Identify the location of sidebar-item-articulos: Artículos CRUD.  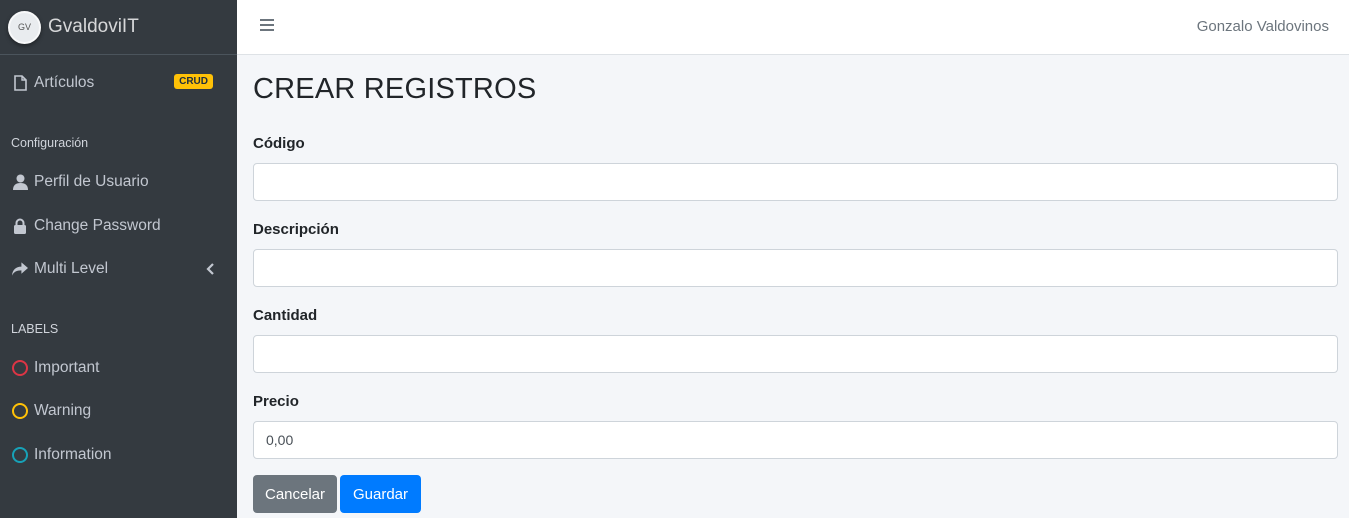
(118, 83).